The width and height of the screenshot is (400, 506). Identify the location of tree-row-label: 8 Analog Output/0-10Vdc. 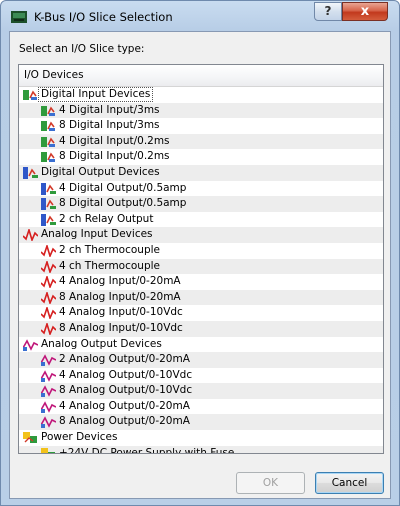
(126, 390).